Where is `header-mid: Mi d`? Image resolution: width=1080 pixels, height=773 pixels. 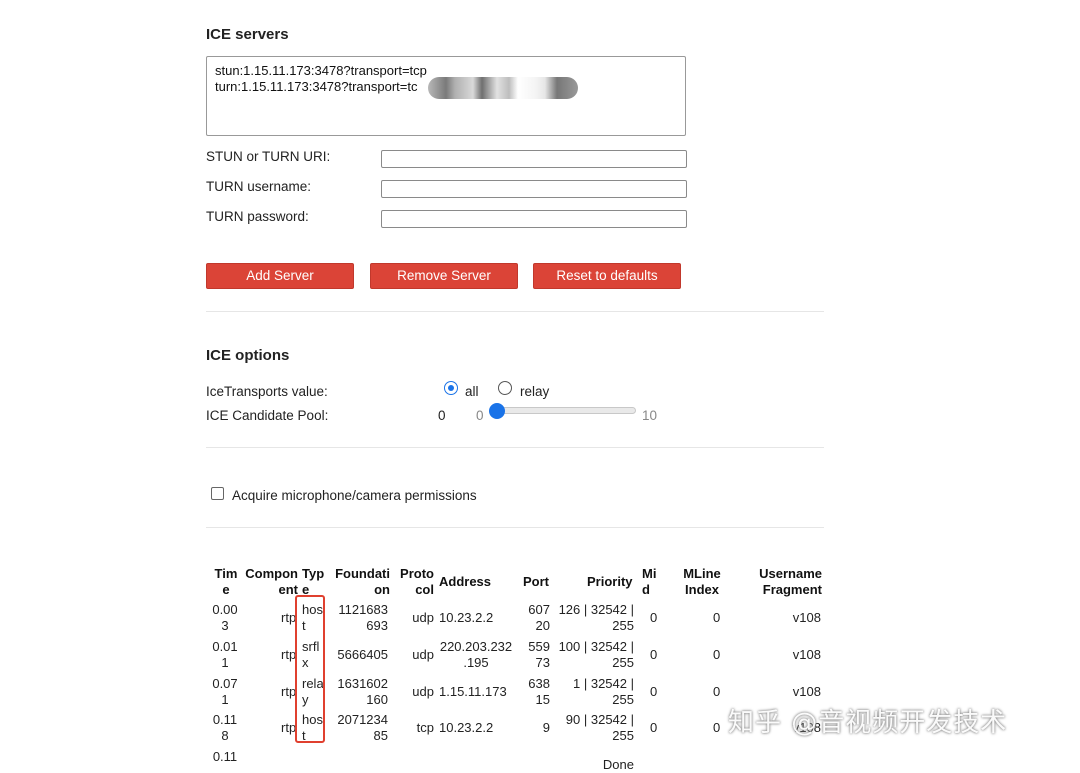 header-mid: Mi d is located at coordinates (649, 581).